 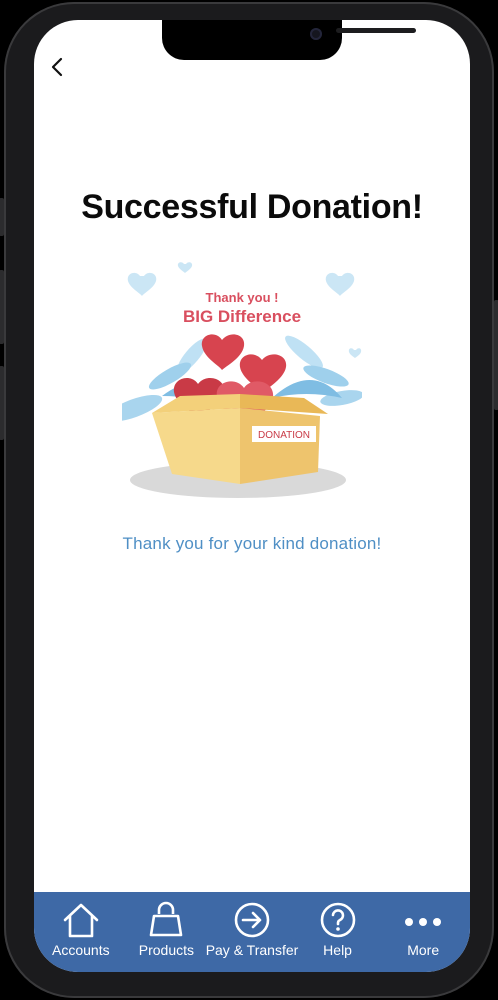 What do you see at coordinates (81, 950) in the screenshot?
I see `tab-label: Accounts` at bounding box center [81, 950].